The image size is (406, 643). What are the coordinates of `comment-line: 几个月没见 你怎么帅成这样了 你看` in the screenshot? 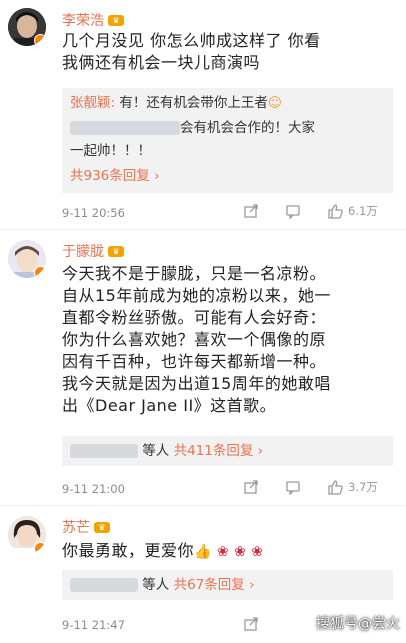 It's located at (191, 40).